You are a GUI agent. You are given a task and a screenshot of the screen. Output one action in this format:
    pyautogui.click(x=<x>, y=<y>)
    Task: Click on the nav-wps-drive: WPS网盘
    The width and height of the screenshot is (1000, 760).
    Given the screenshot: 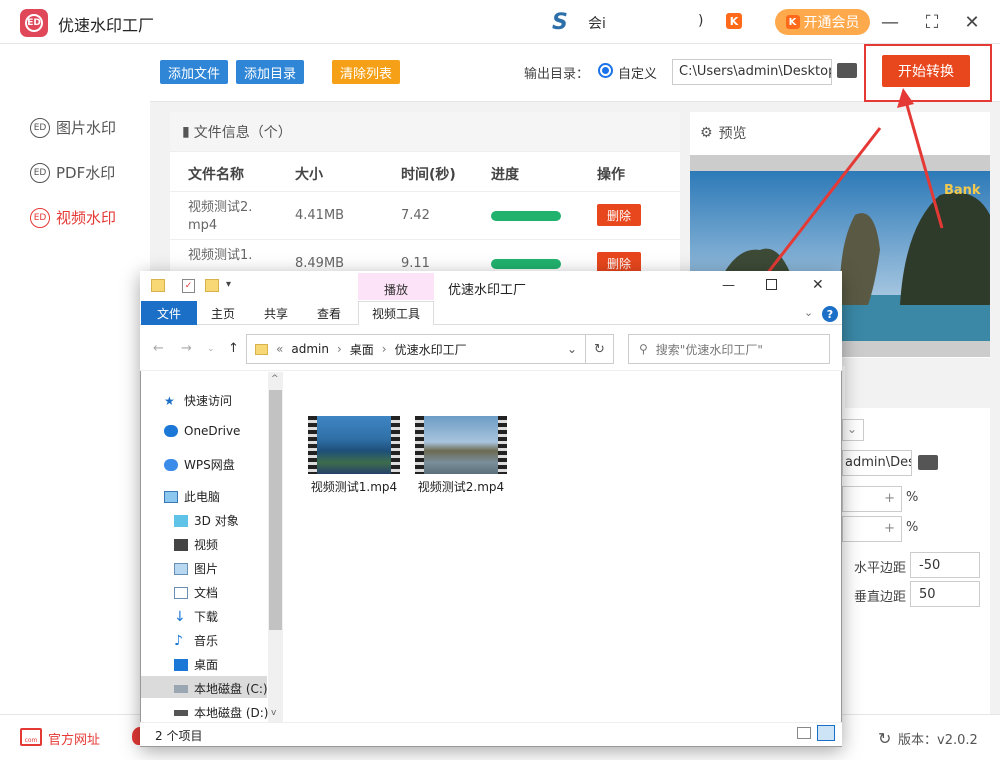 What is the action you would take?
    pyautogui.click(x=199, y=464)
    